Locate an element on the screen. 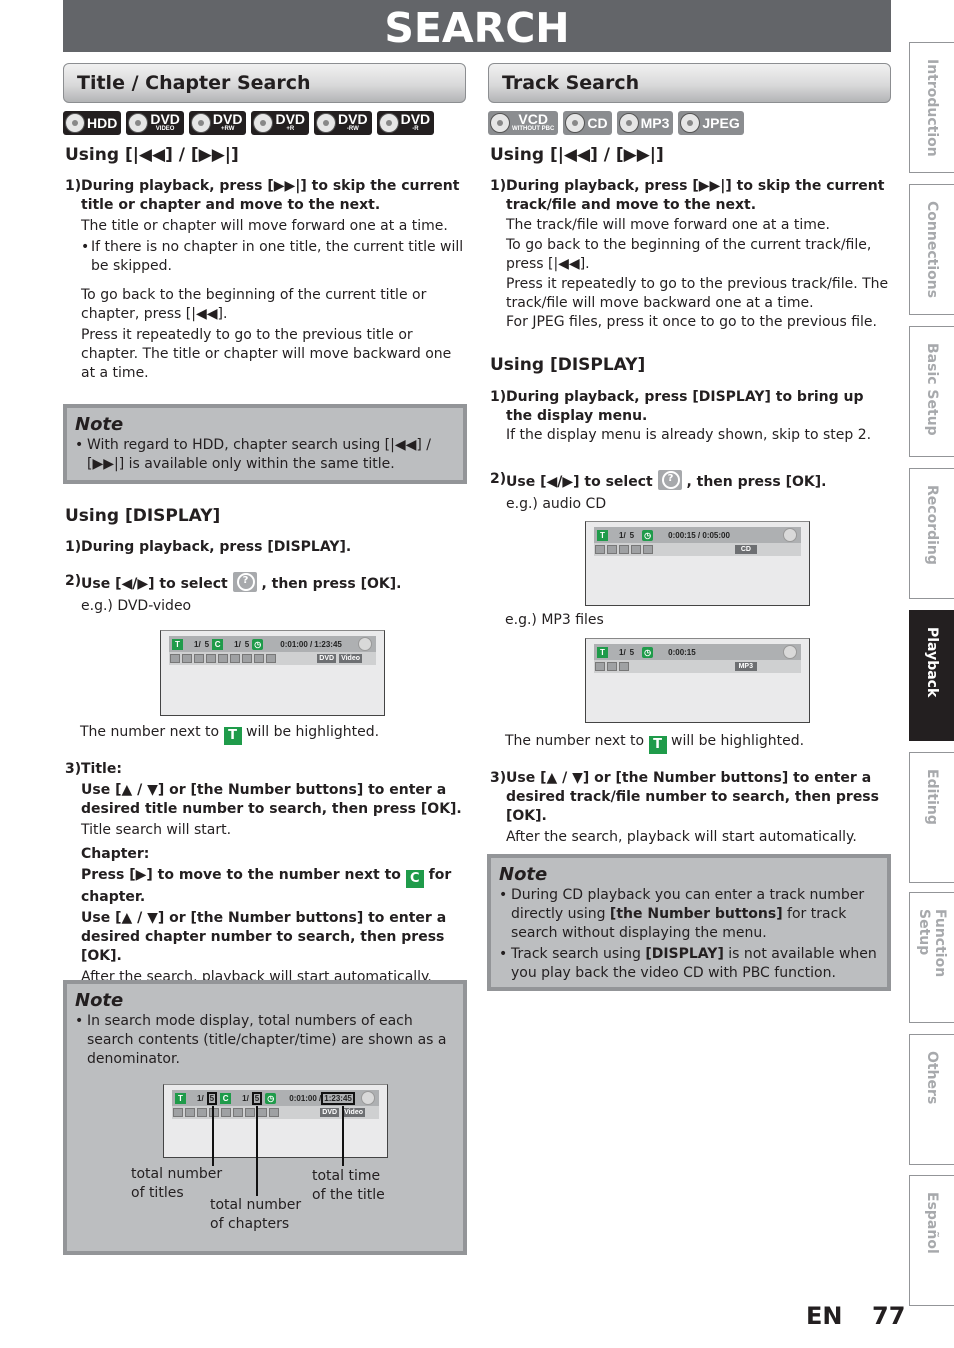 This screenshot has height=1348, width=954. chapter-press-pre: Press [▶] to move to the number next to is located at coordinates (241, 875).